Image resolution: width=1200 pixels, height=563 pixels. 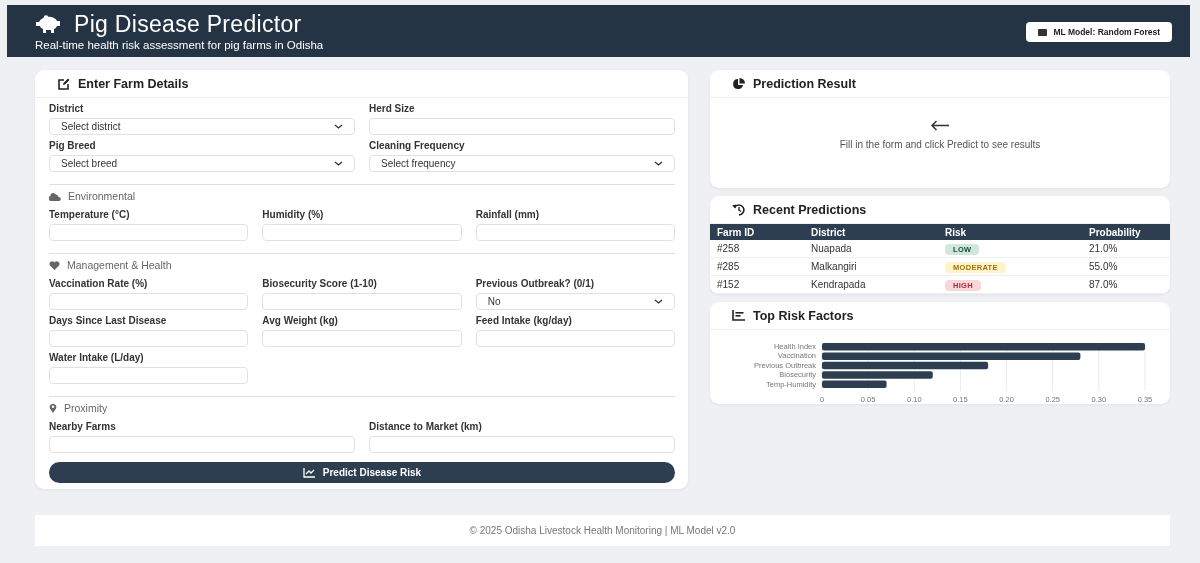 What do you see at coordinates (55, 196) in the screenshot?
I see `cloud-icon` at bounding box center [55, 196].